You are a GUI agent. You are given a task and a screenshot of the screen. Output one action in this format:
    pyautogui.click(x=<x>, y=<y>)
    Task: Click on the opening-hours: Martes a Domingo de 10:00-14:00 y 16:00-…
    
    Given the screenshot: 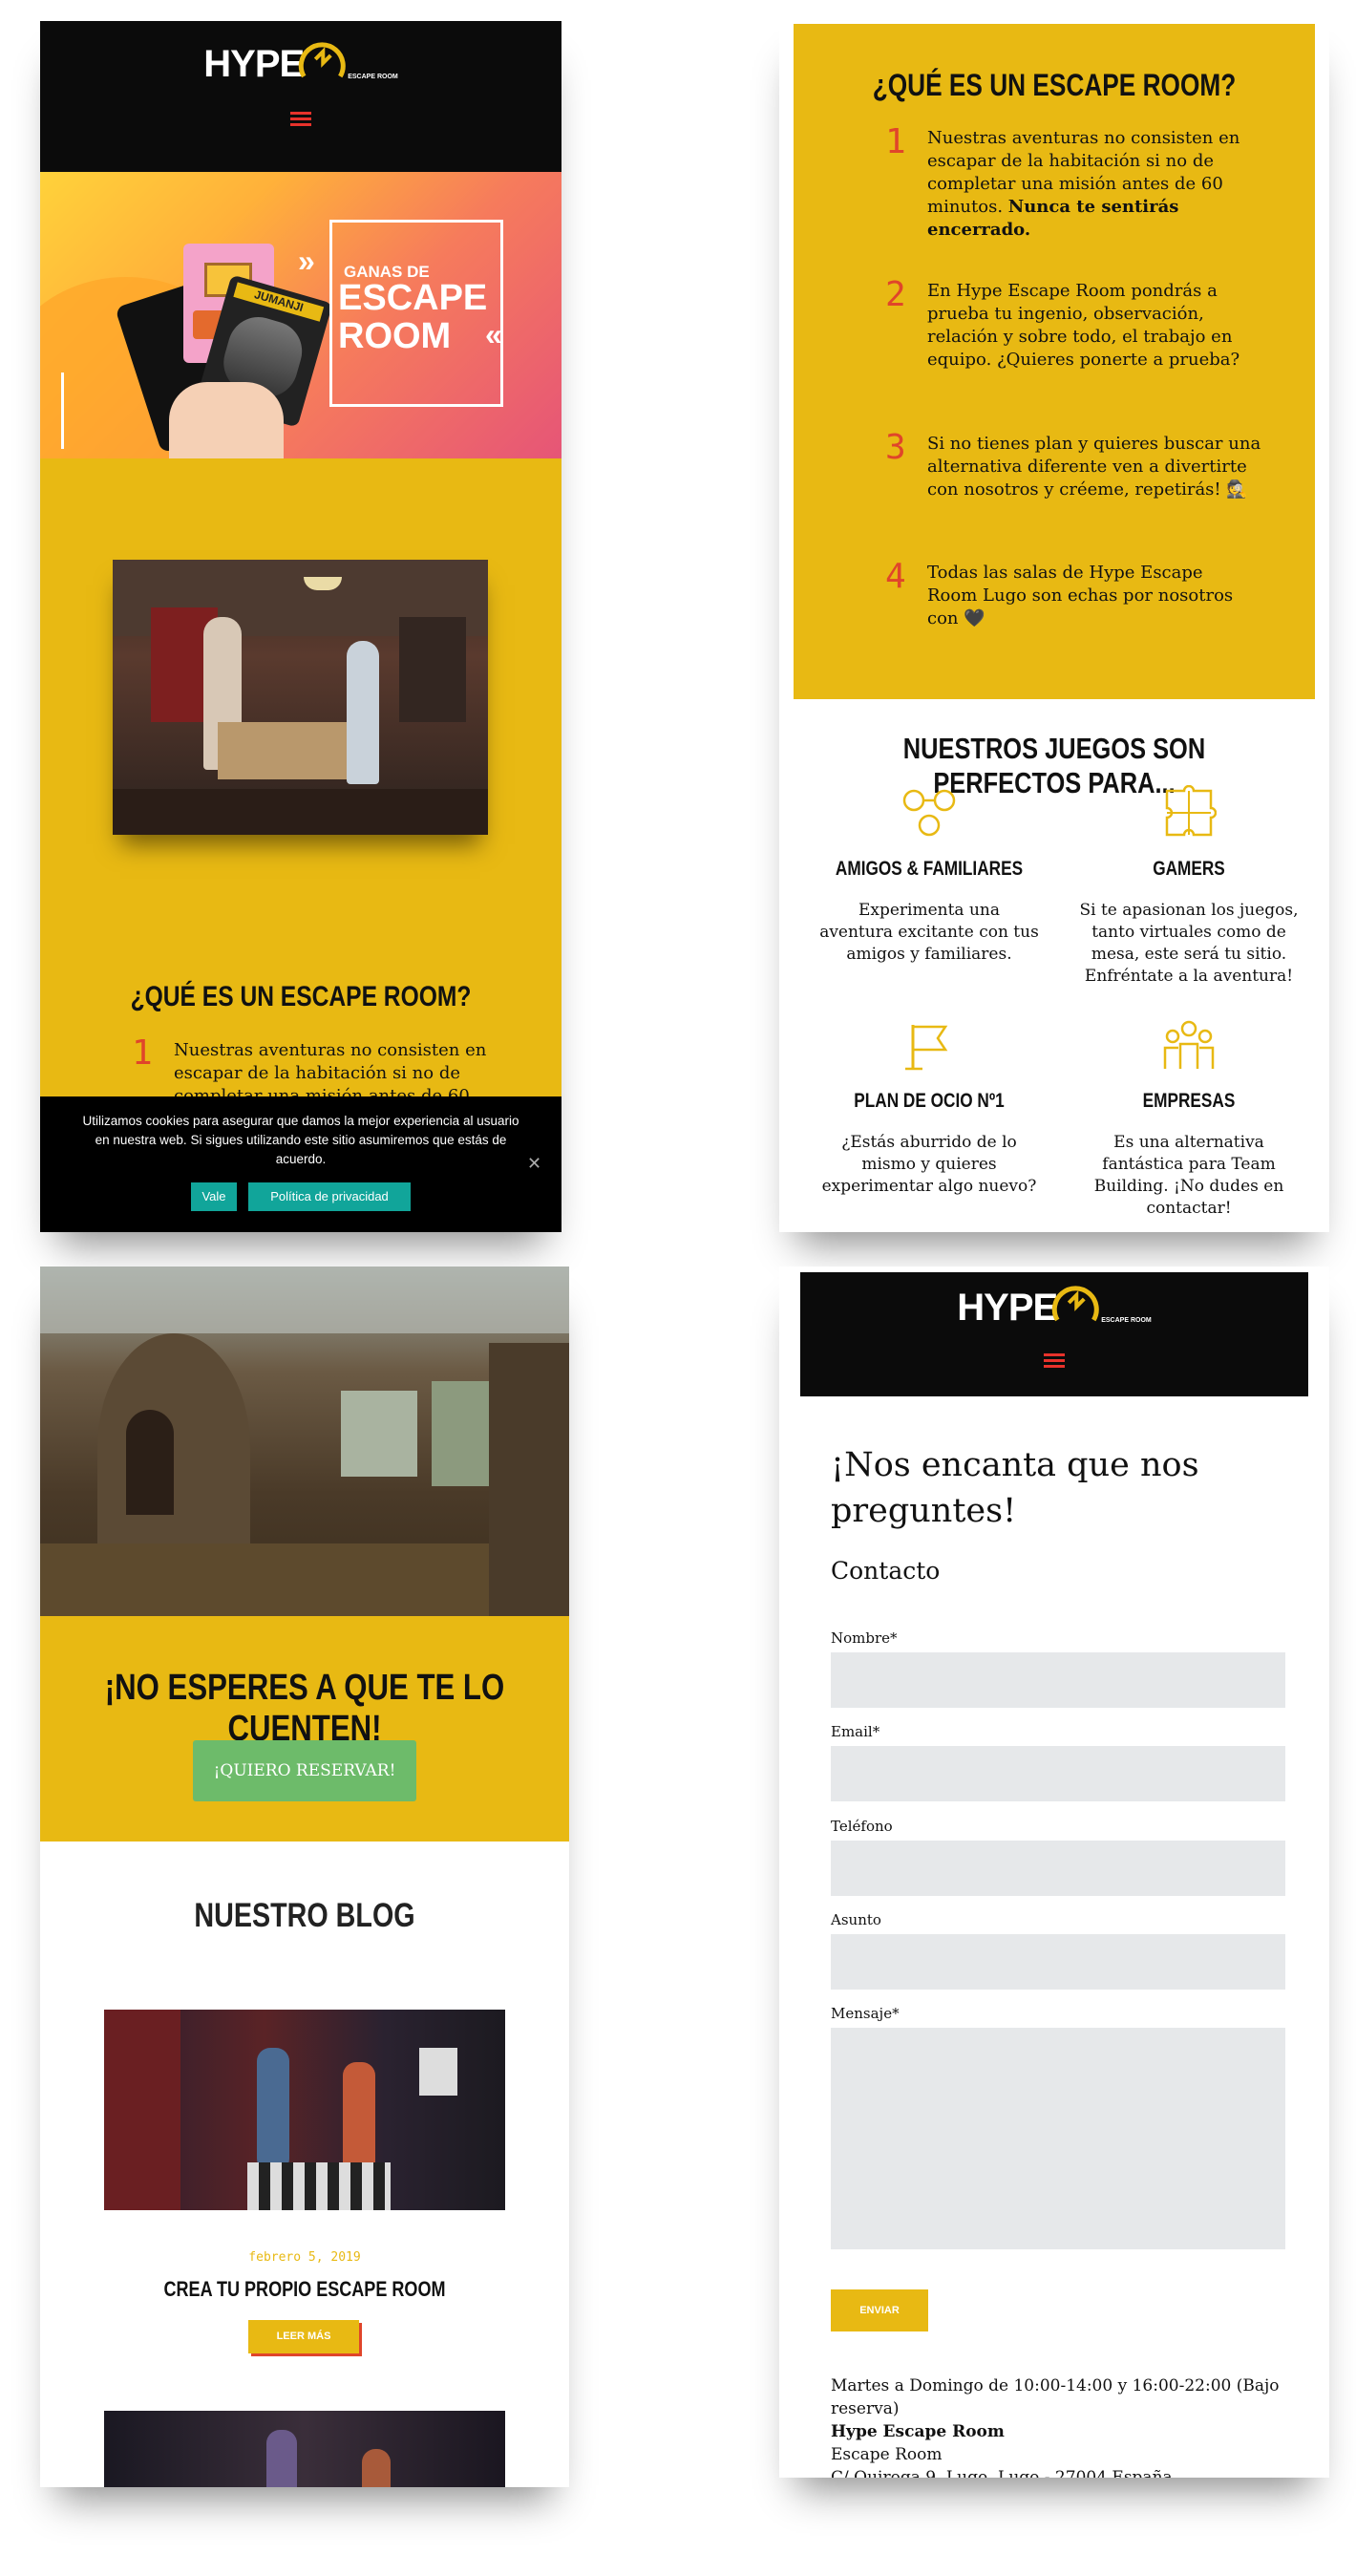 What is the action you would take?
    pyautogui.click(x=1055, y=2397)
    